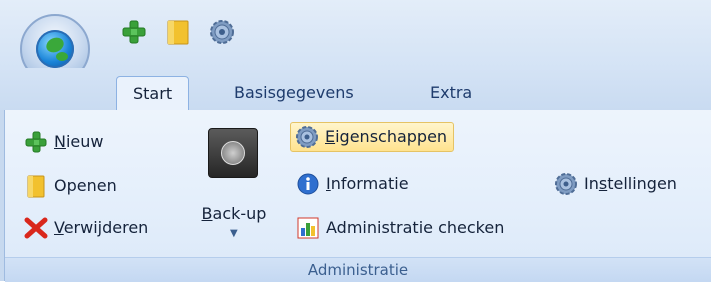 This screenshot has height=282, width=711. Describe the element at coordinates (55, 49) in the screenshot. I see `globe-icon` at that location.